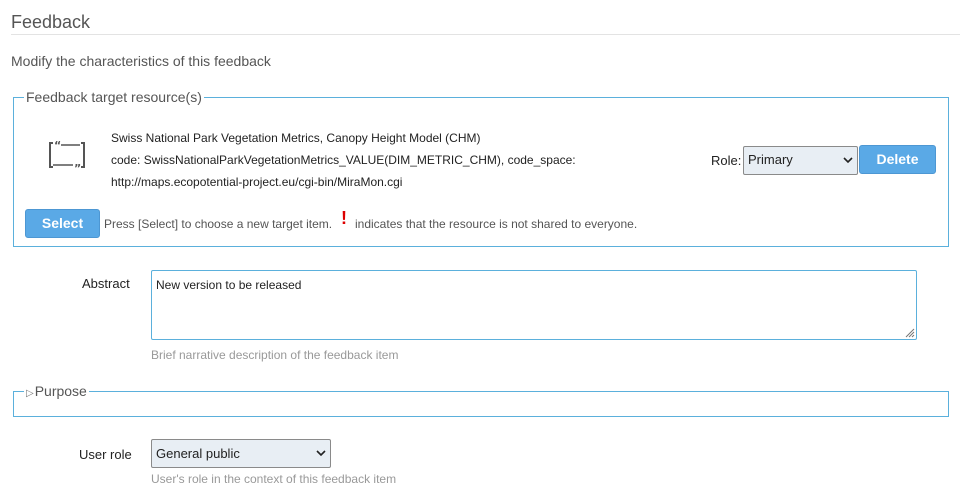  What do you see at coordinates (909, 332) in the screenshot?
I see `resize-handle-icon` at bounding box center [909, 332].